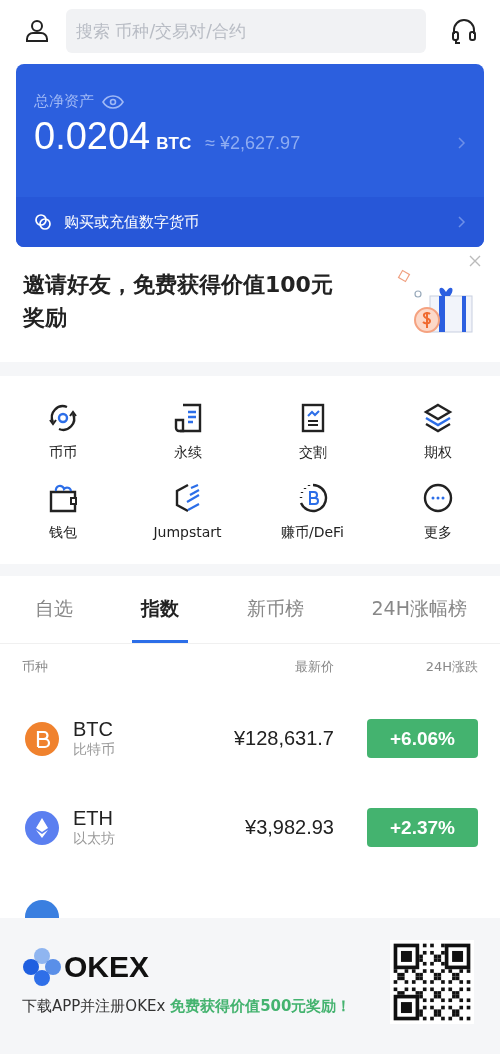 This screenshot has height=1054, width=500. What do you see at coordinates (178, 301) in the screenshot?
I see `invite-text: 邀请好友，免费获得价值100元奖励` at bounding box center [178, 301].